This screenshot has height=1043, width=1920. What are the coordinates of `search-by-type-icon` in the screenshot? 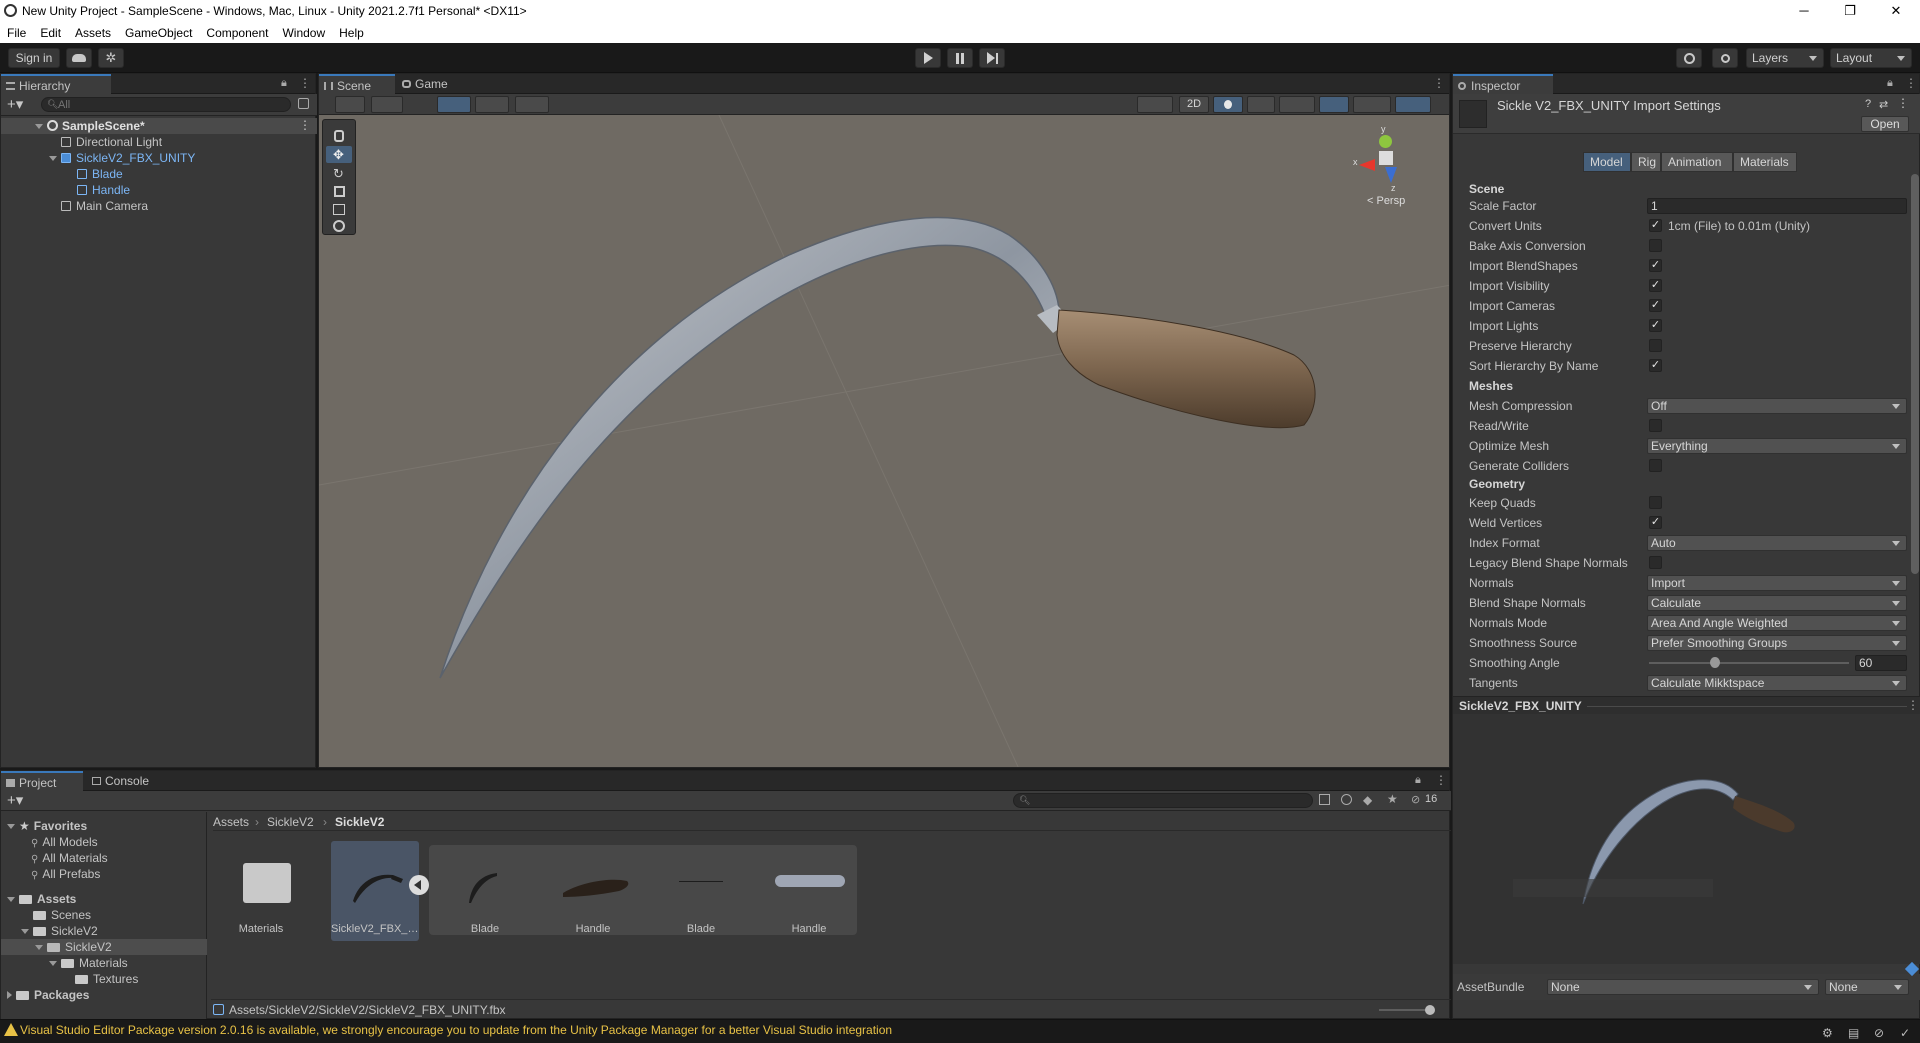 It's located at (1324, 799).